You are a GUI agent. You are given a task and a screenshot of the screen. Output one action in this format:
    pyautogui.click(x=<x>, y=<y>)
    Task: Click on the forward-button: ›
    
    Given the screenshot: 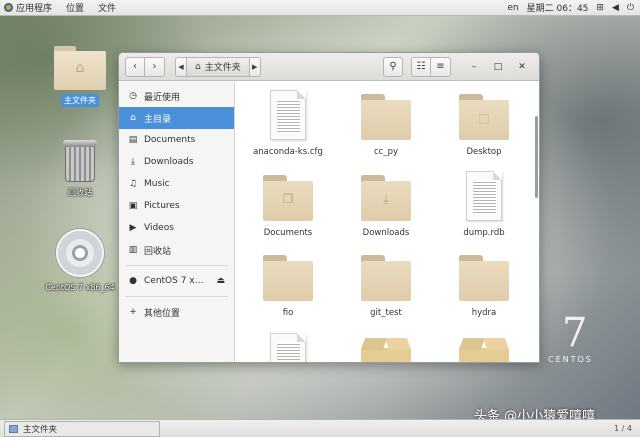 What is the action you would take?
    pyautogui.click(x=155, y=66)
    